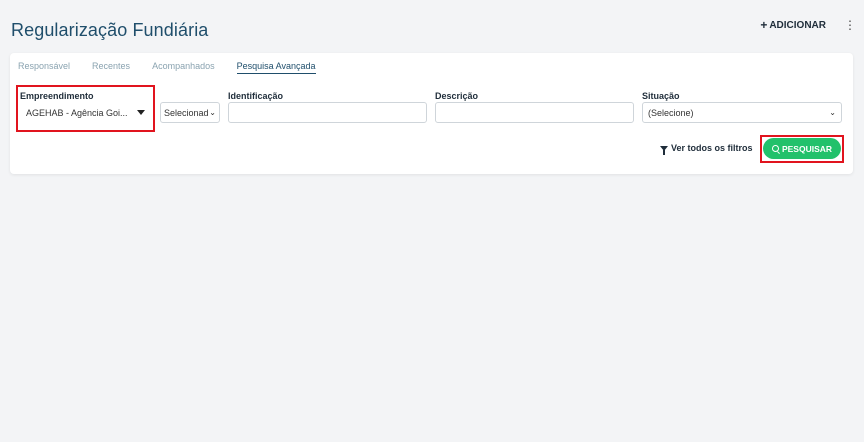 The height and width of the screenshot is (442, 864). Describe the element at coordinates (671, 112) in the screenshot. I see `situacao-value: (Selecione)` at that location.